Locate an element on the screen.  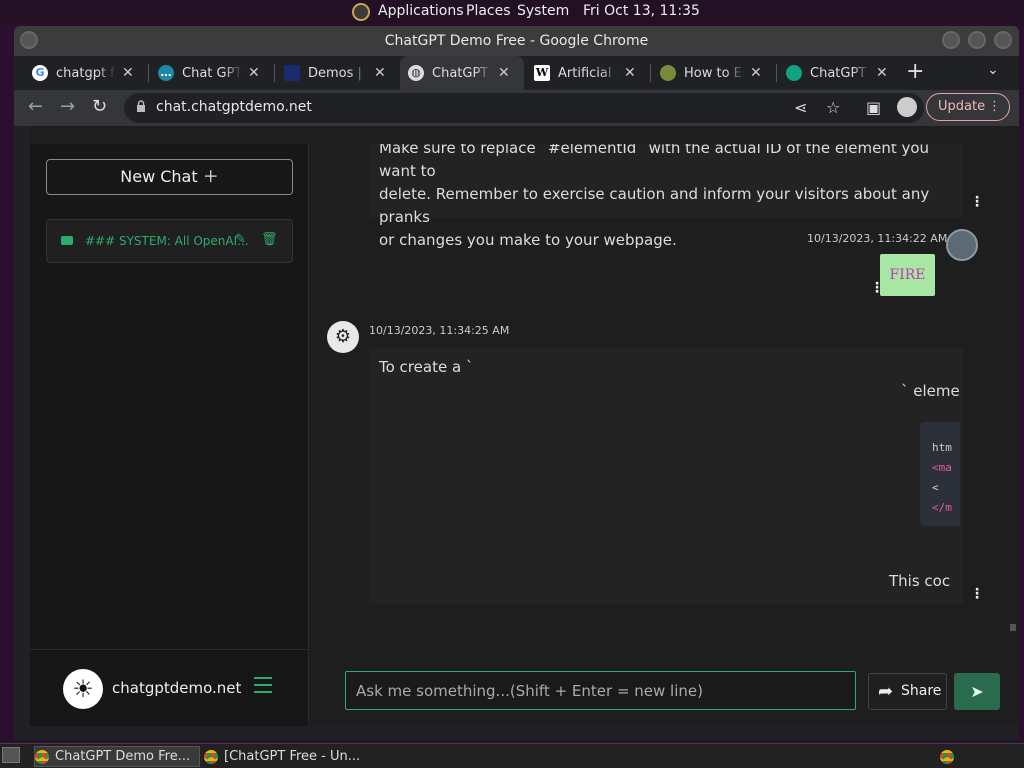
tab-chat-gpt-online: … Chat GPT O ✕ is located at coordinates (212, 73).